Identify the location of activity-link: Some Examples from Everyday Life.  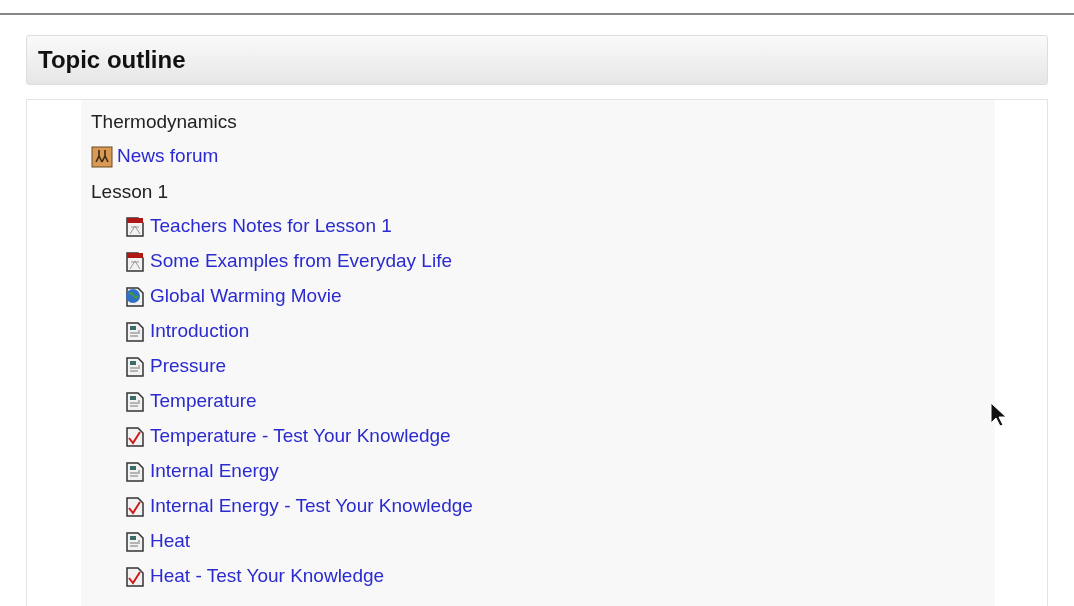
(301, 261).